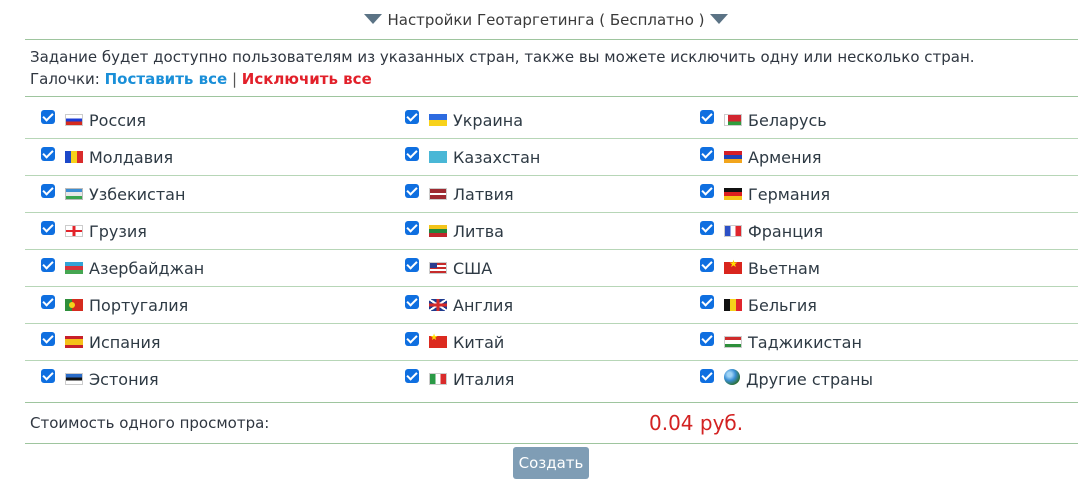 The image size is (1092, 494). What do you see at coordinates (139, 305) in the screenshot?
I see `country-label: Португалия` at bounding box center [139, 305].